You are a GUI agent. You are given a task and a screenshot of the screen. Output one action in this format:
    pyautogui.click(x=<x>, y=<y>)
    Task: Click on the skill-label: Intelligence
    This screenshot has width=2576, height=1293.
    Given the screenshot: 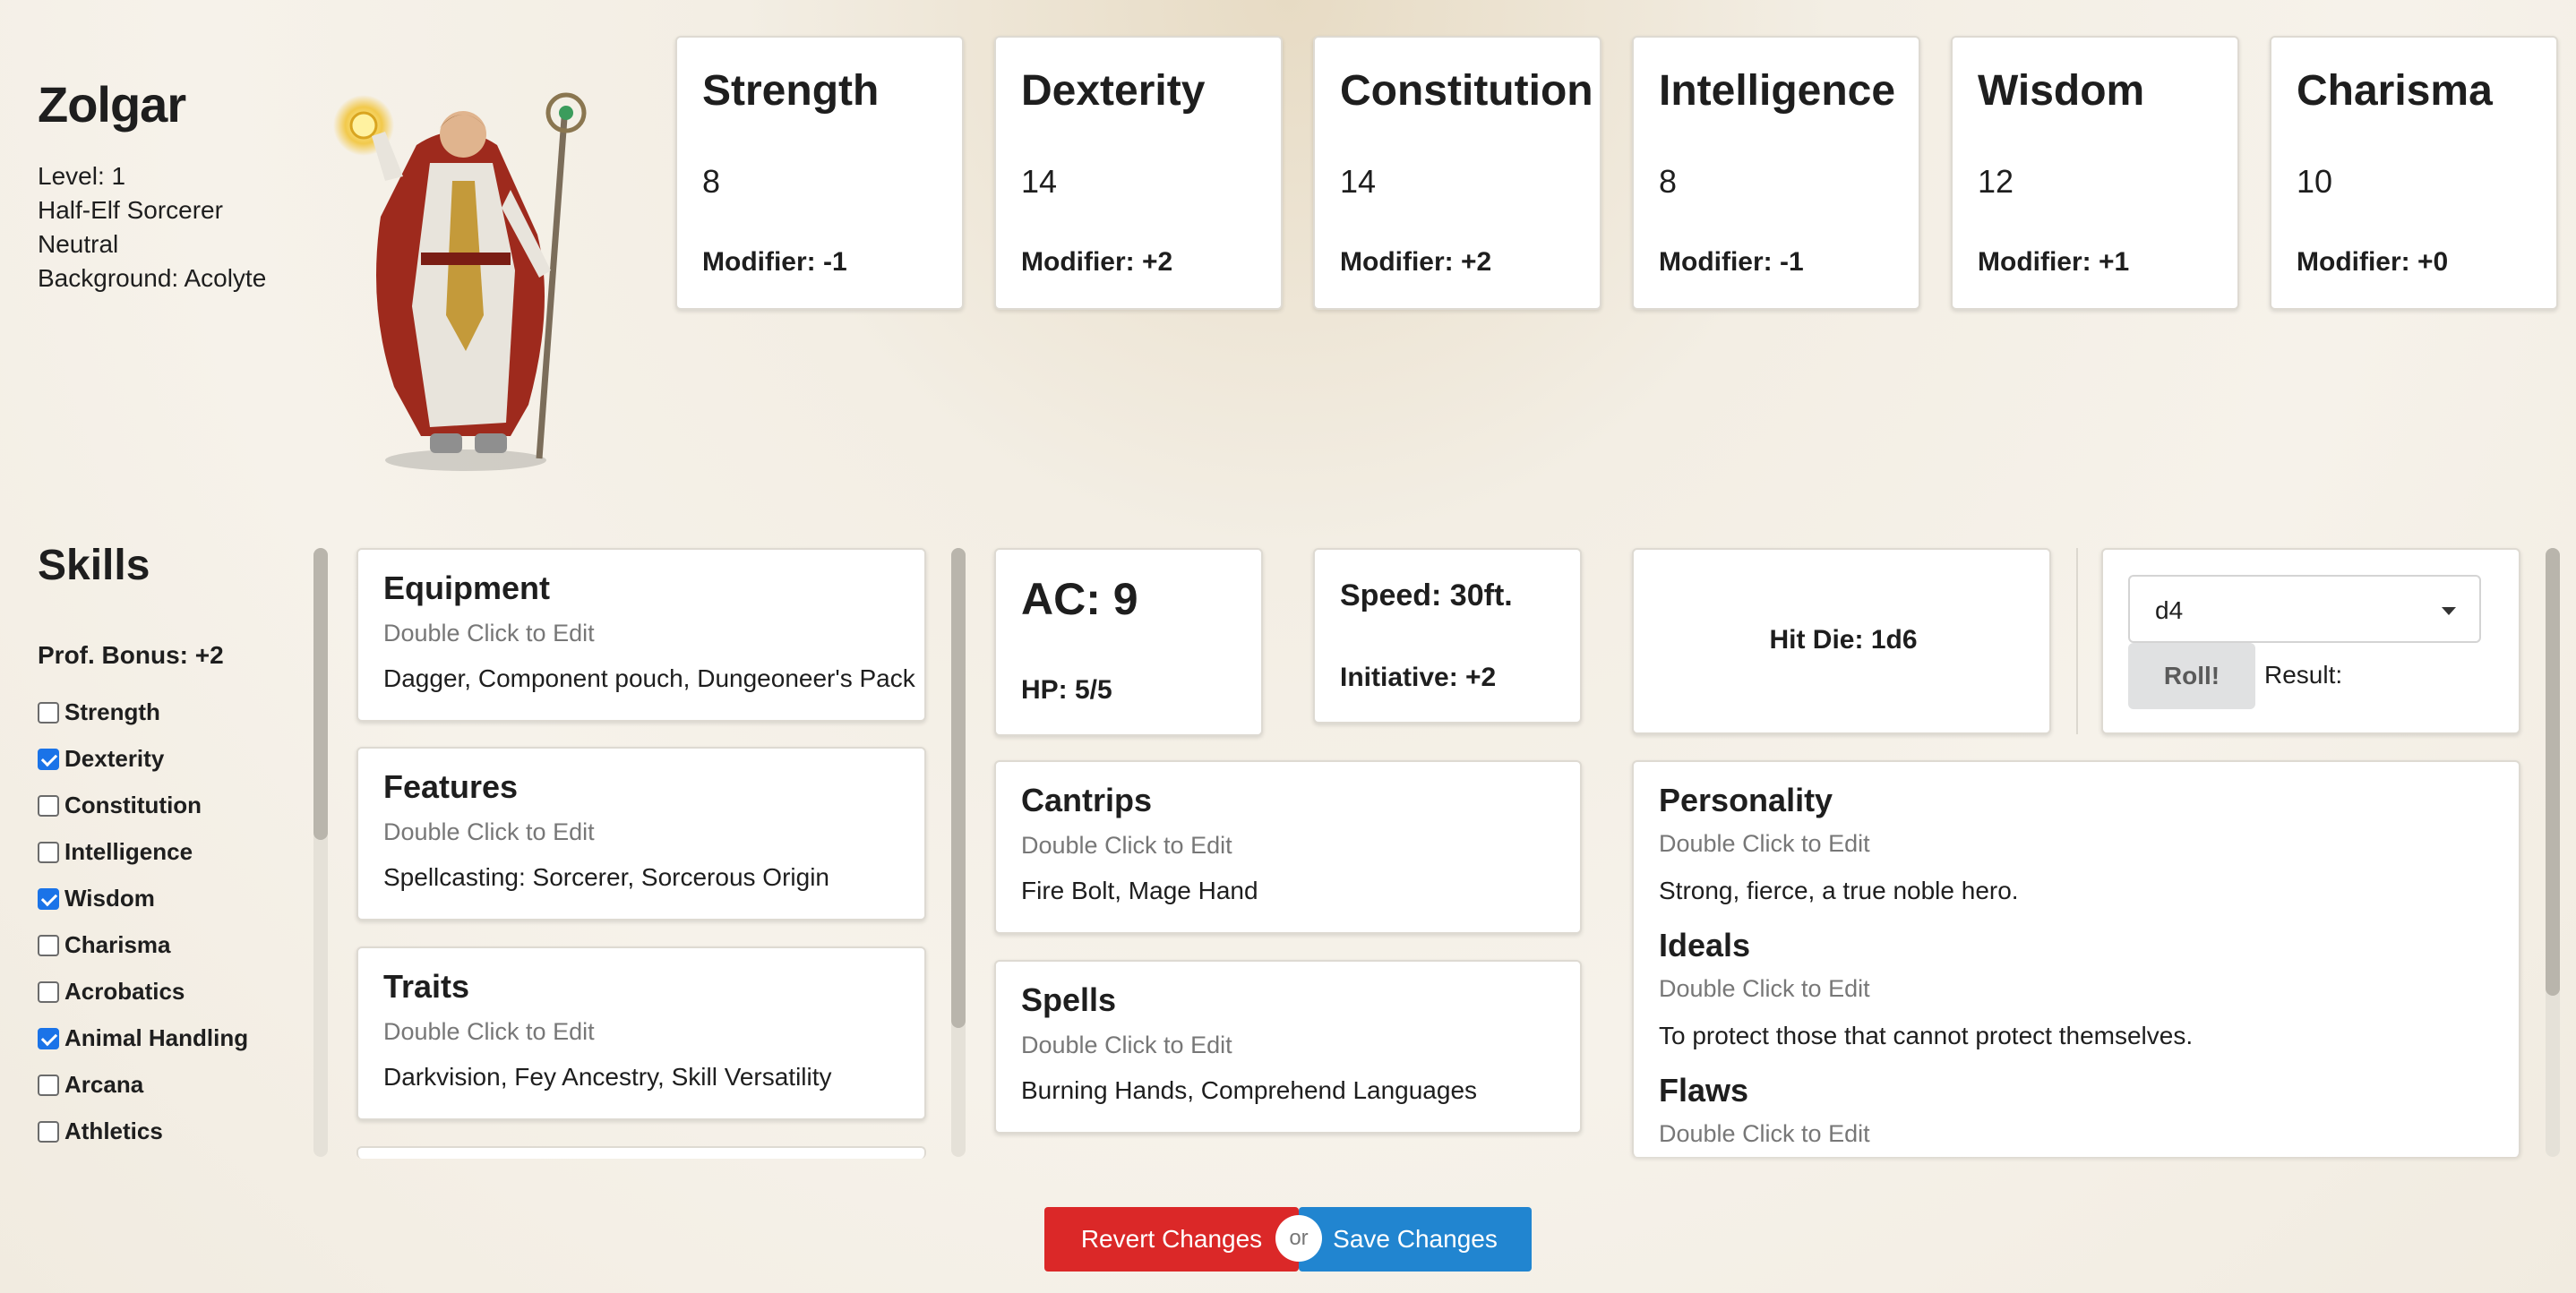 What is the action you would take?
    pyautogui.click(x=128, y=851)
    